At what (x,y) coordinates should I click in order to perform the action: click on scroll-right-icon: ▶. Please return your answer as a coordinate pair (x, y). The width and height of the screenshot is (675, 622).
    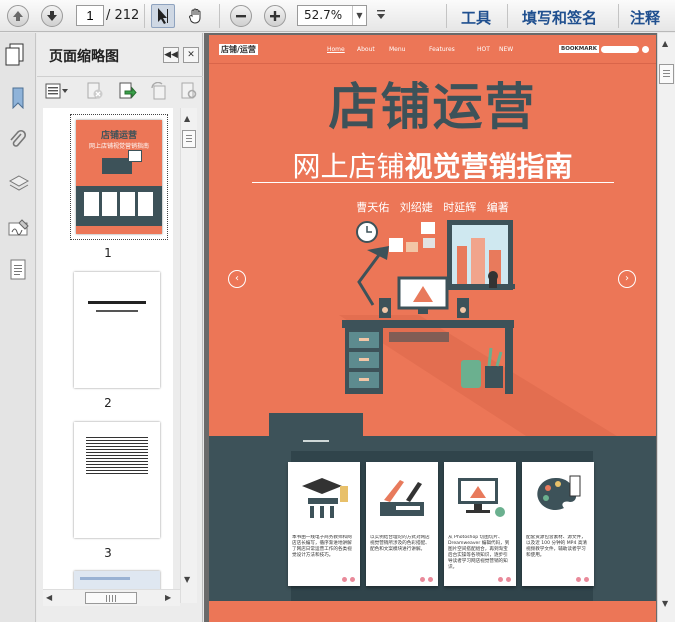
    Looking at the image, I should click on (168, 597).